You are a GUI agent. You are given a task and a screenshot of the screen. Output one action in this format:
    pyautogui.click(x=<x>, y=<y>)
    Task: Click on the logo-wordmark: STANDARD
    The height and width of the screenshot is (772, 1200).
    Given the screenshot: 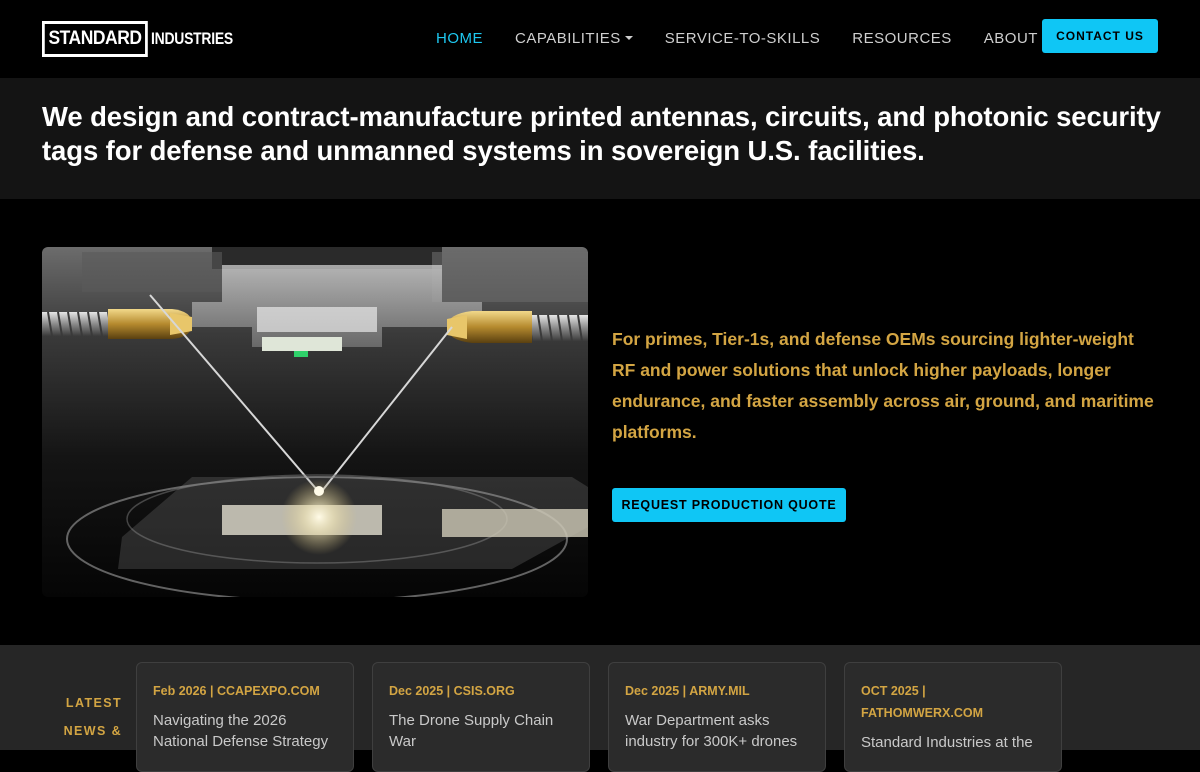 What is the action you would take?
    pyautogui.click(x=95, y=39)
    